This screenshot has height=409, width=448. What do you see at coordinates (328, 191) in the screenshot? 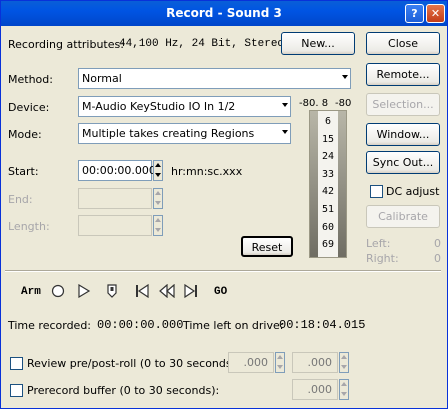
I see `meter-tick: 42` at bounding box center [328, 191].